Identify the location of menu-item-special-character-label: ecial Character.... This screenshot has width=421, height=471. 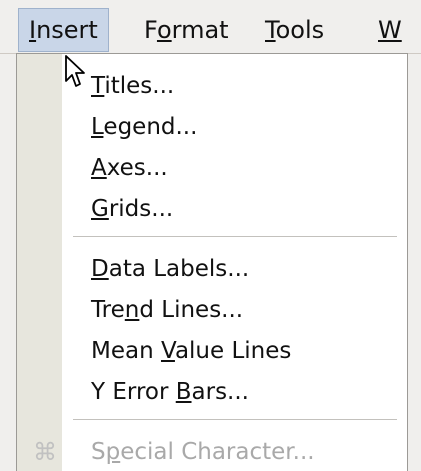
(217, 452).